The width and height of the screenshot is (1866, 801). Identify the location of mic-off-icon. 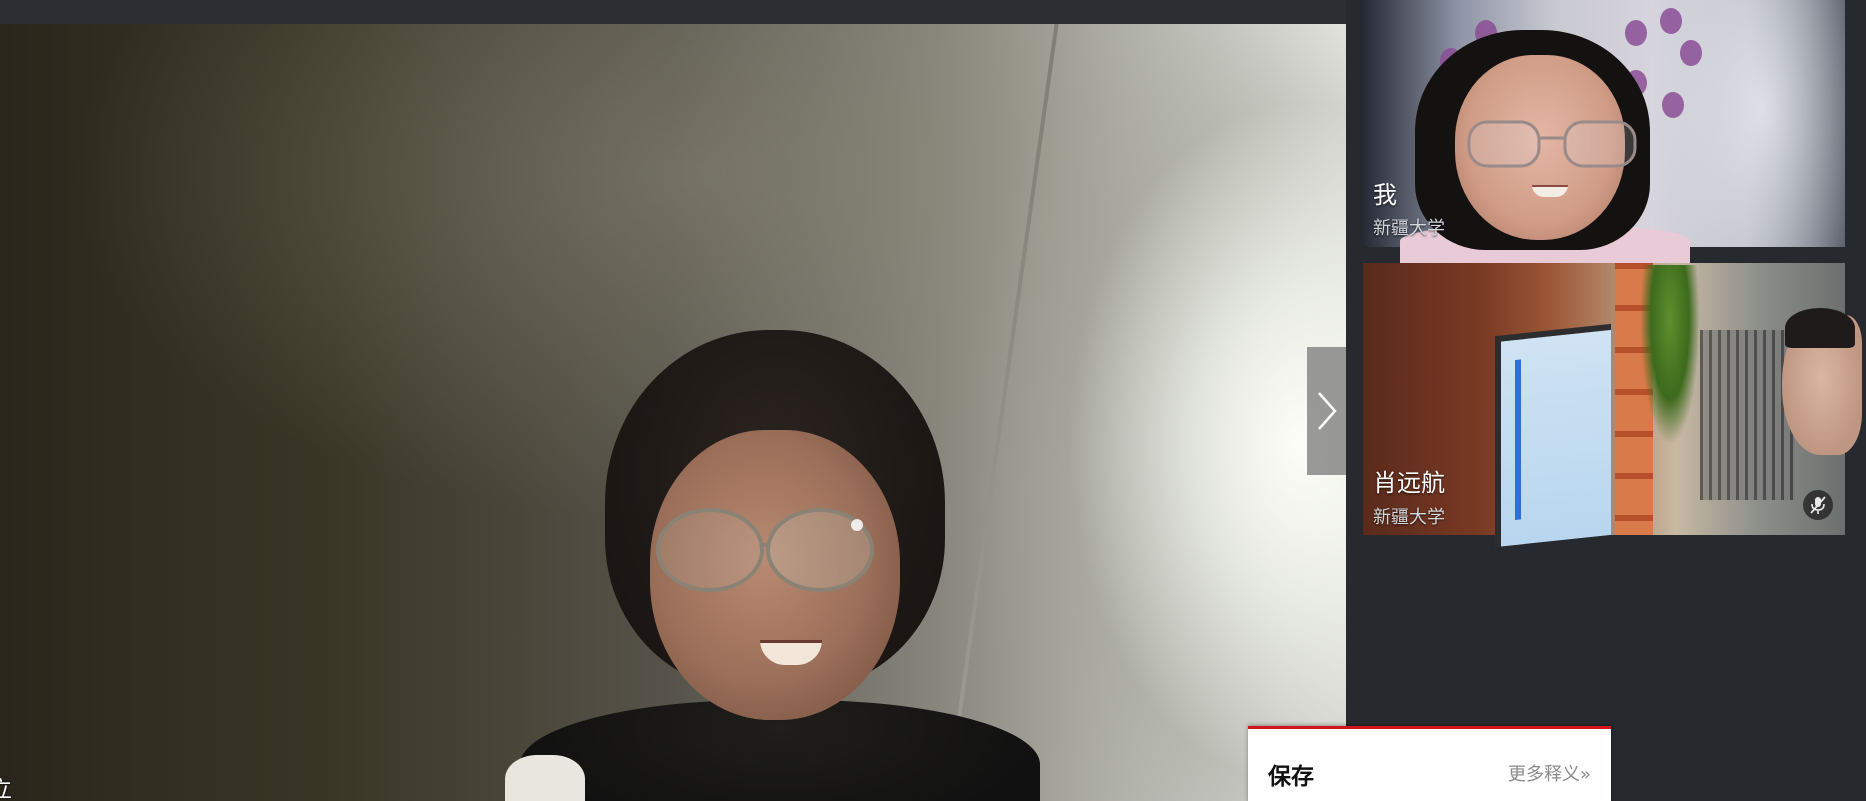
(1818, 505).